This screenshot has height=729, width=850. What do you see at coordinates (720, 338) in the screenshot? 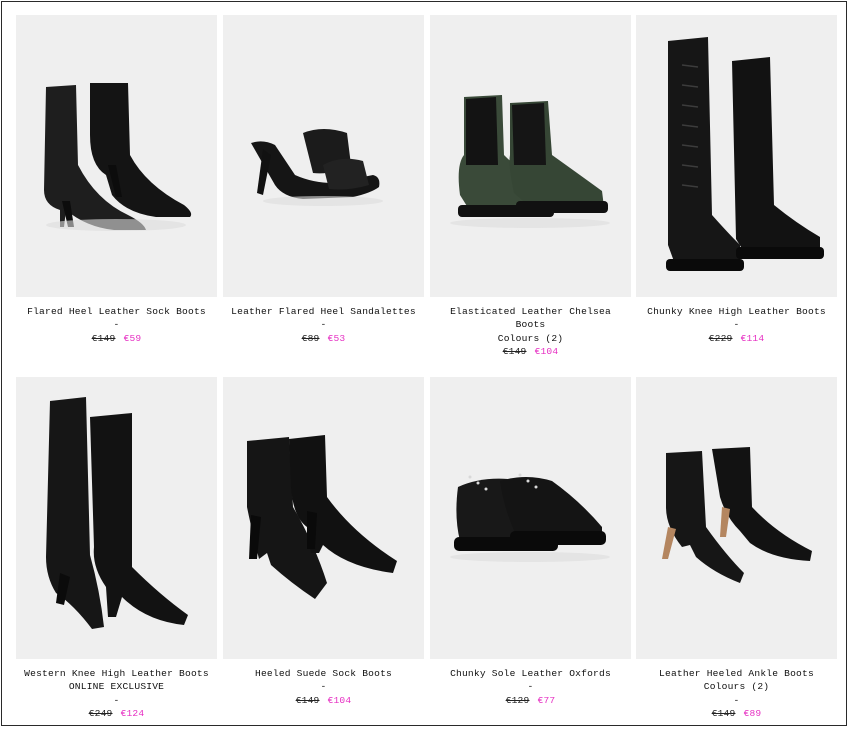
I see `original-price: €229` at bounding box center [720, 338].